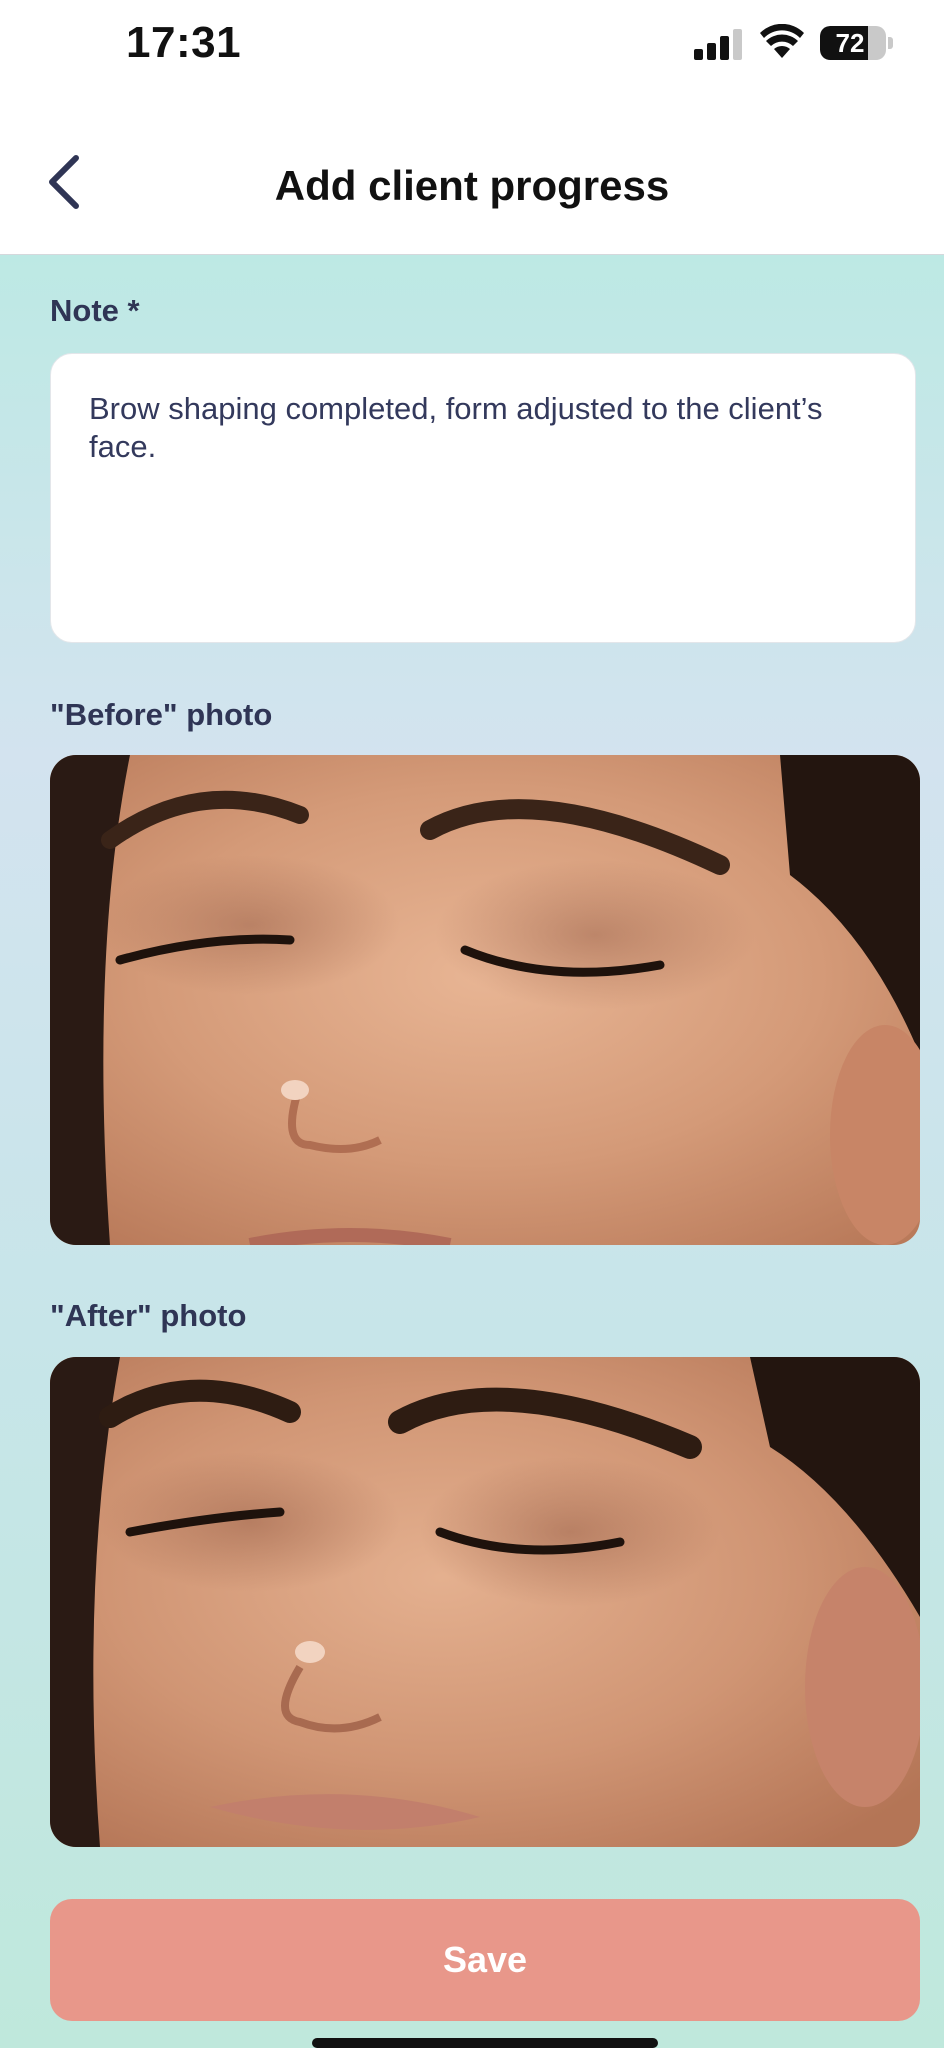 The image size is (944, 2048). I want to click on page-title: Add client progress, so click(472, 185).